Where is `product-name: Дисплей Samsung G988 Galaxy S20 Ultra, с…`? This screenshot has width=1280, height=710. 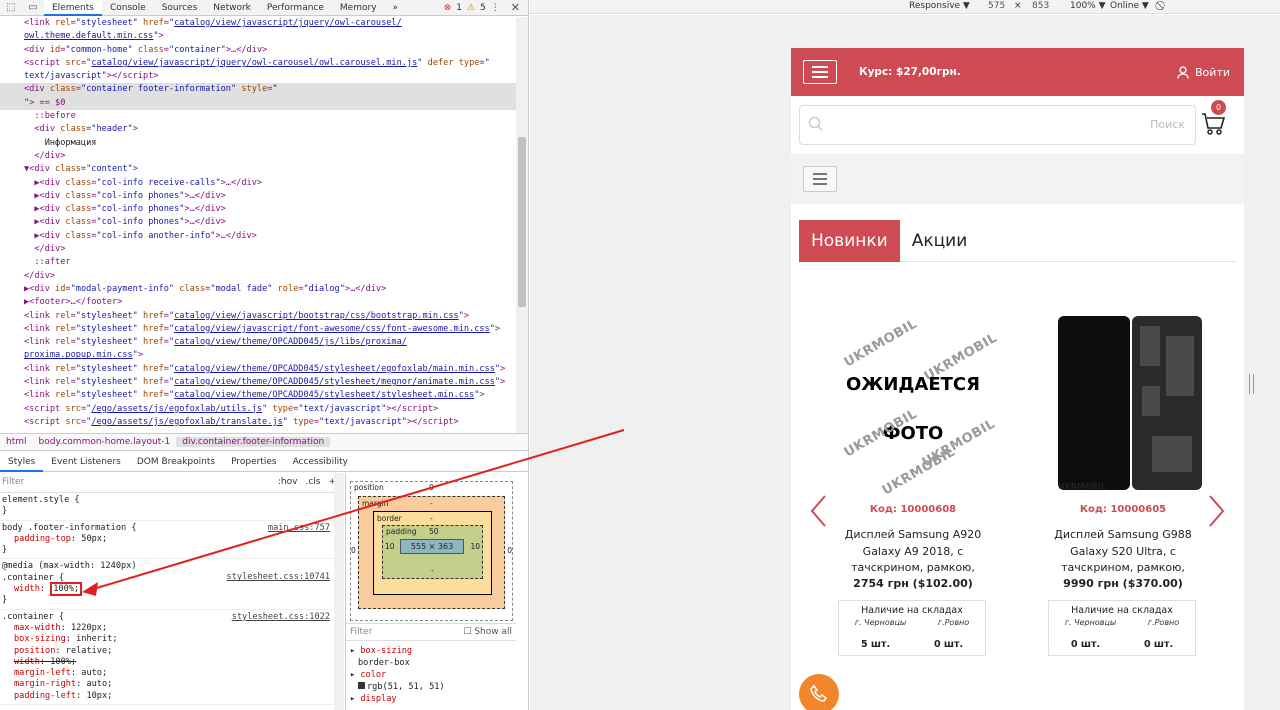 product-name: Дисплей Samsung G988 Galaxy S20 Ultra, с… is located at coordinates (1123, 552).